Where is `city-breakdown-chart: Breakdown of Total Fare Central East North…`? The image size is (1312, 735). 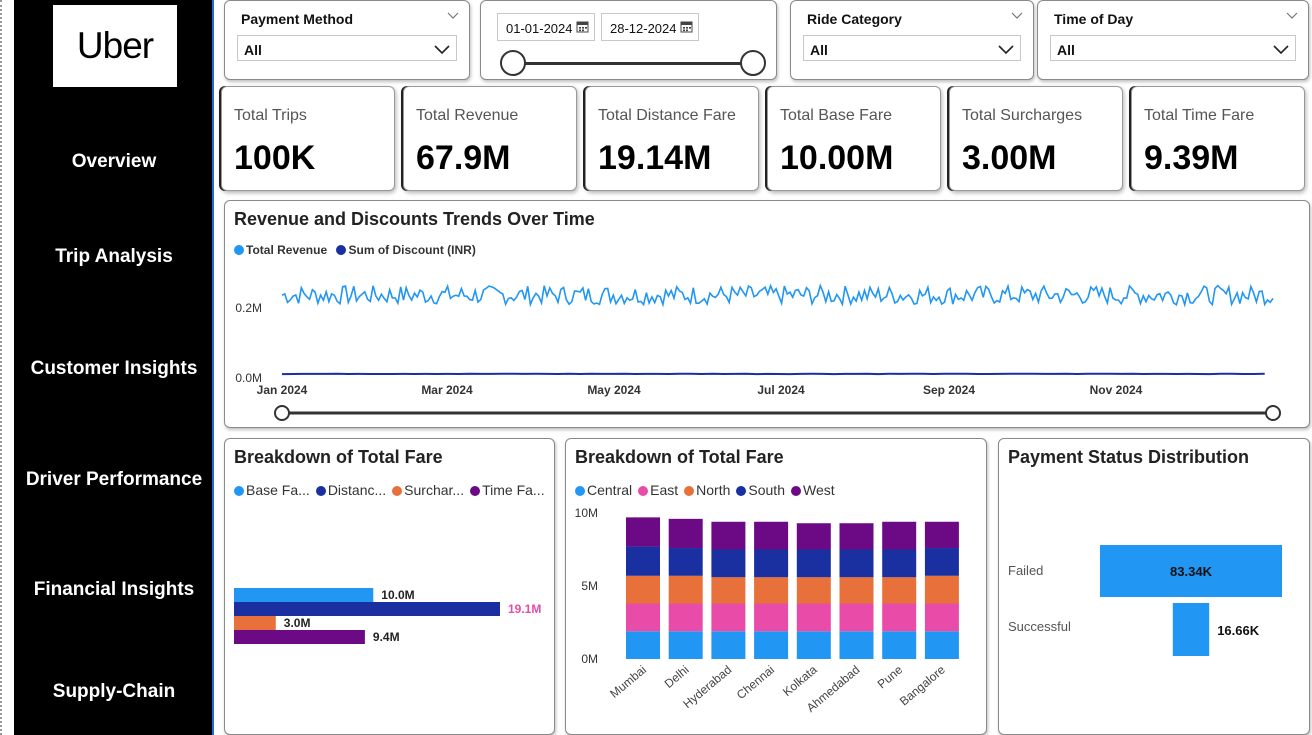 city-breakdown-chart: Breakdown of Total Fare Central East North… is located at coordinates (776, 586).